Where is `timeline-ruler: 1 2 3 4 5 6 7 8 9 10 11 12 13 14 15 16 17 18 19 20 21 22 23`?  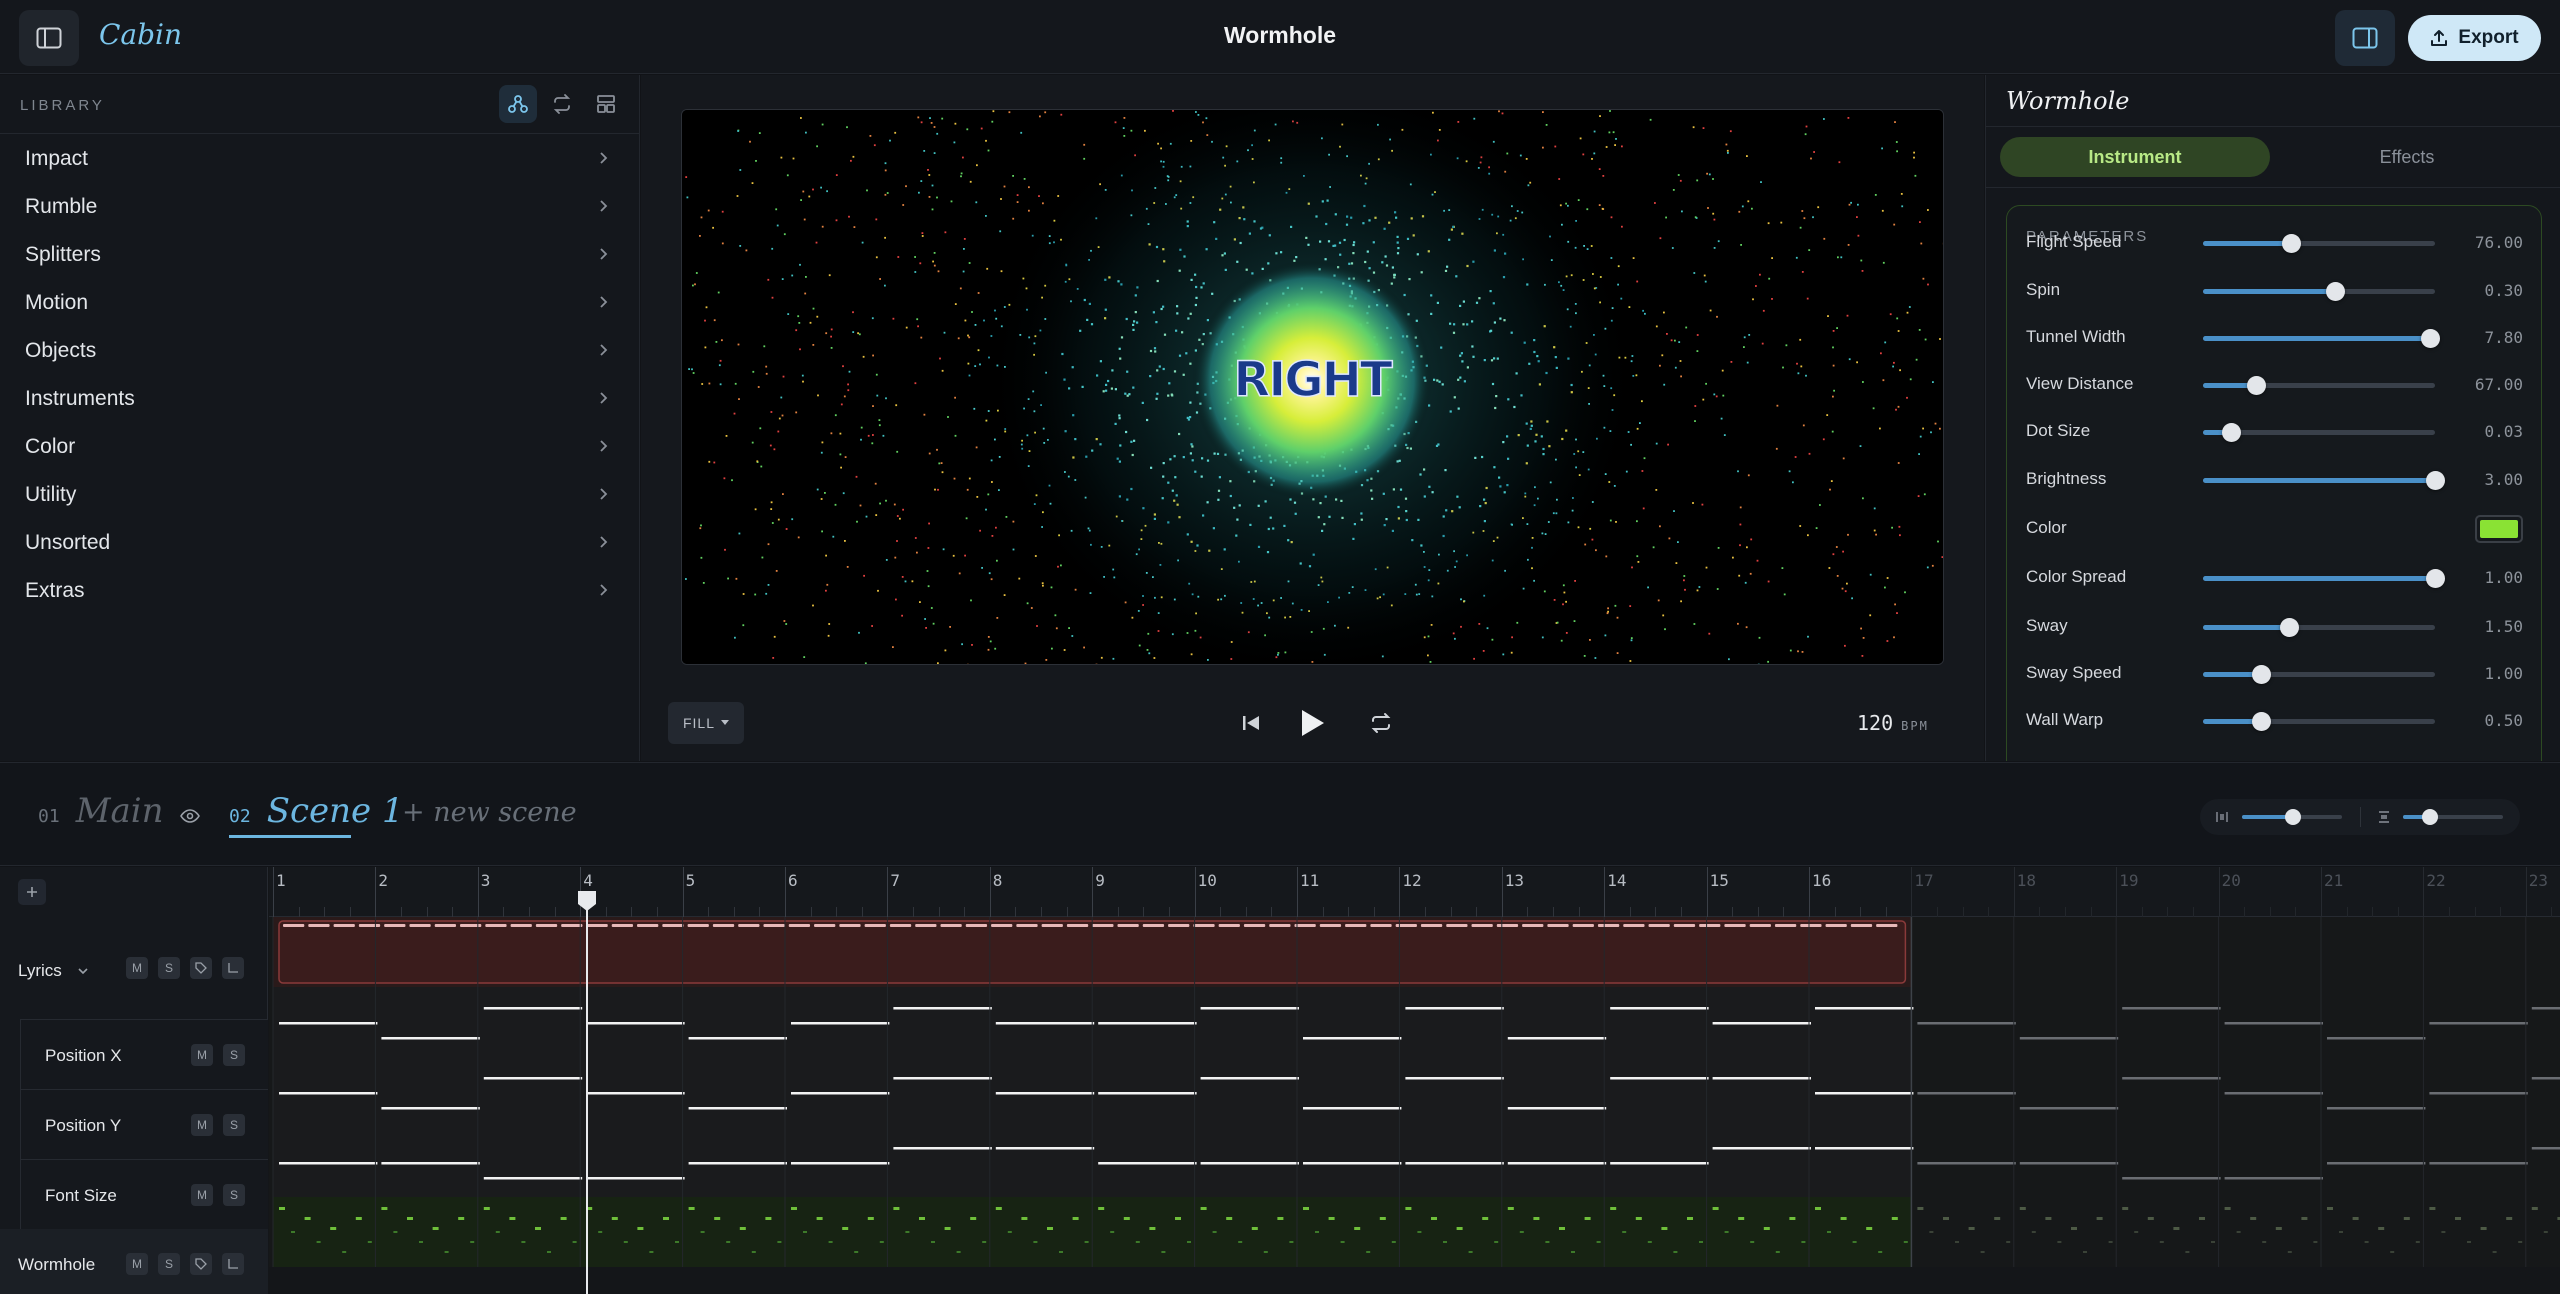
timeline-ruler: 1 2 3 4 5 6 7 8 9 10 11 12 13 14 15 16 17 18 19 20 21 22 23 is located at coordinates (1414, 892).